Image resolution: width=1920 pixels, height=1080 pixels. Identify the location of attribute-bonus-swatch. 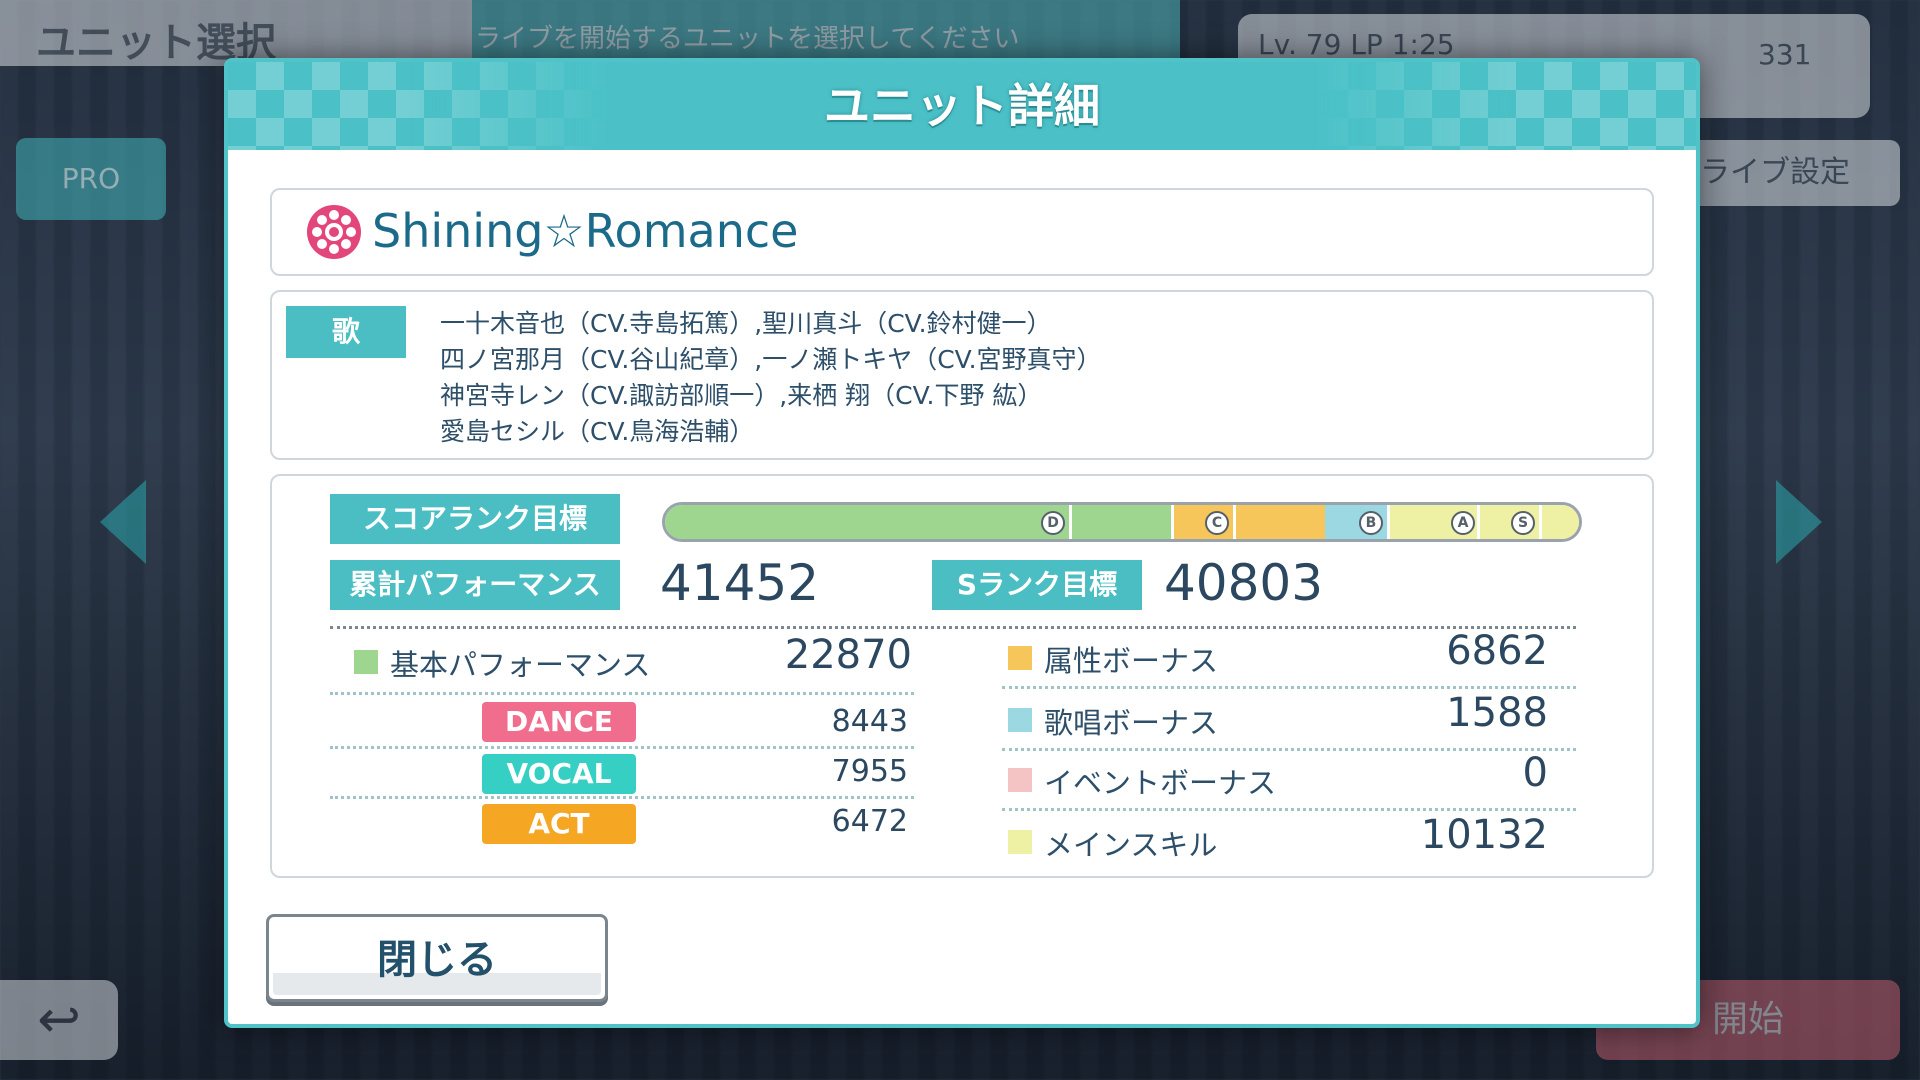
(1020, 658).